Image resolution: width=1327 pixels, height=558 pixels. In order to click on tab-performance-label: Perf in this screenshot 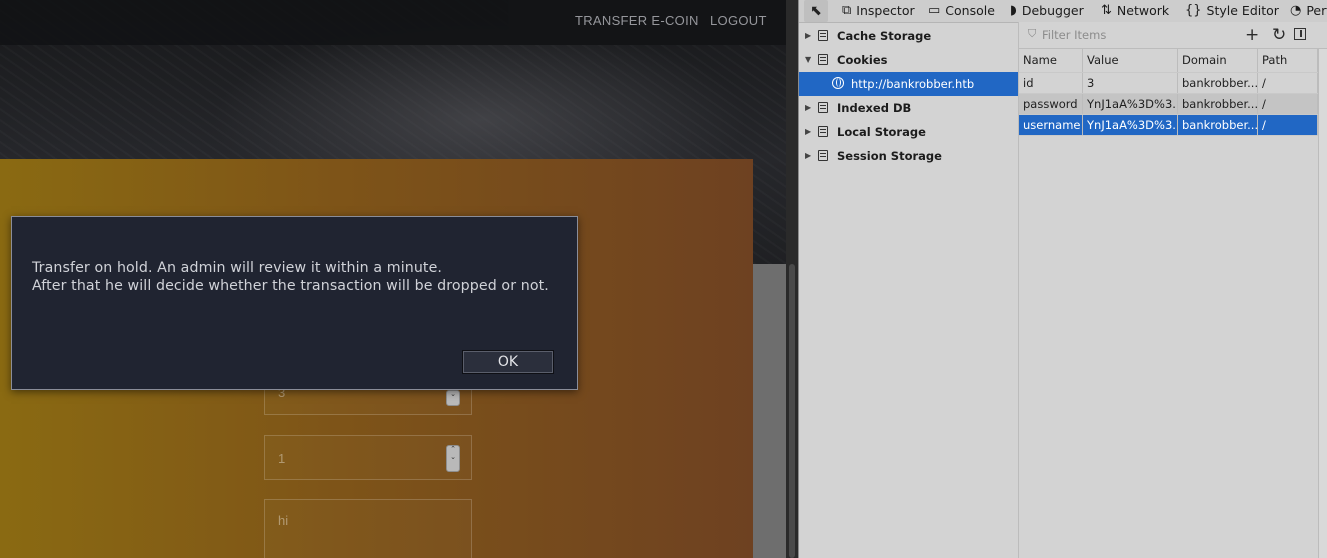, I will do `click(1316, 10)`.